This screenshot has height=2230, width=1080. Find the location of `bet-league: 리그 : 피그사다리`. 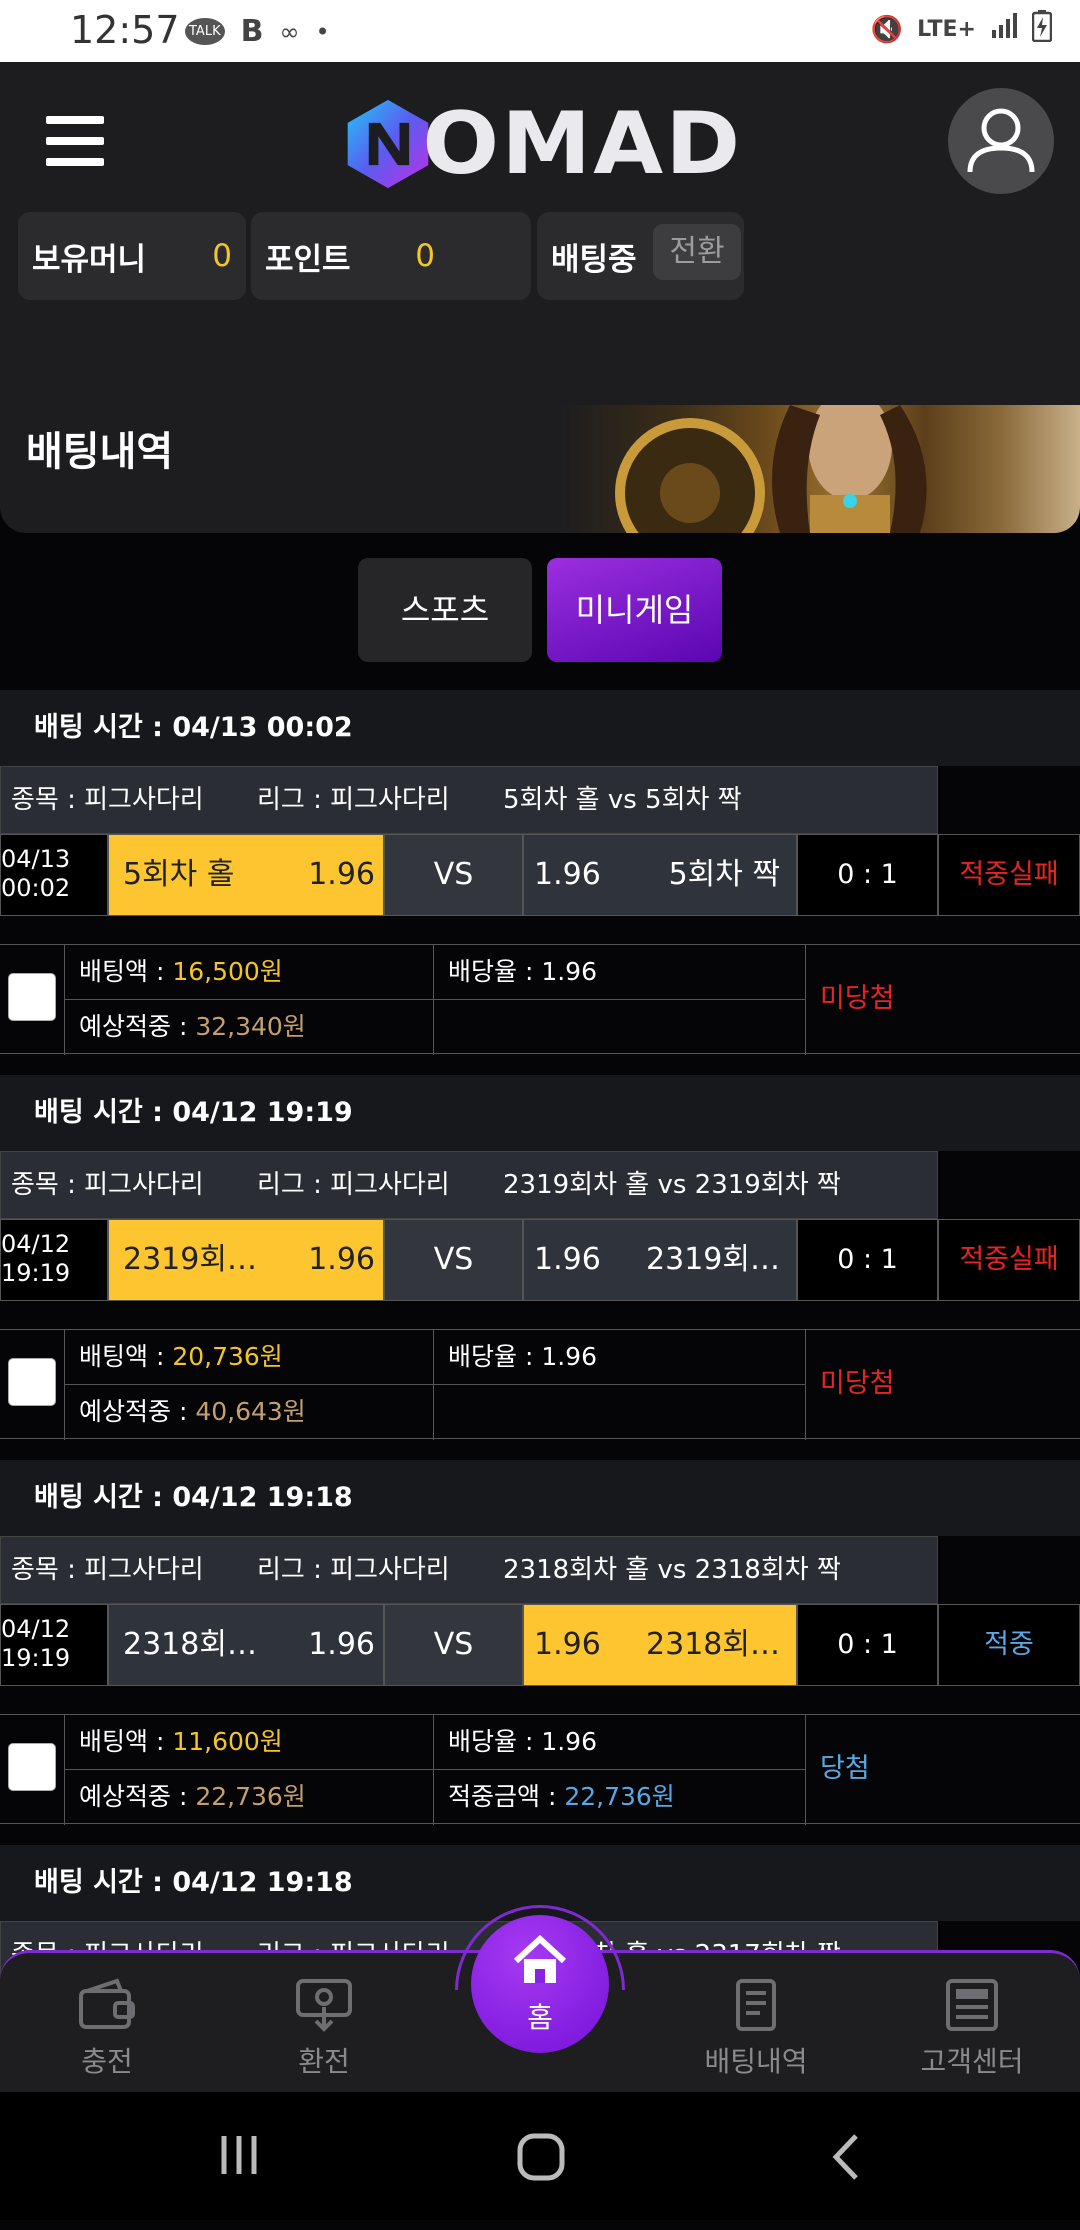

bet-league: 리그 : 피그사다리 is located at coordinates (353, 1570).